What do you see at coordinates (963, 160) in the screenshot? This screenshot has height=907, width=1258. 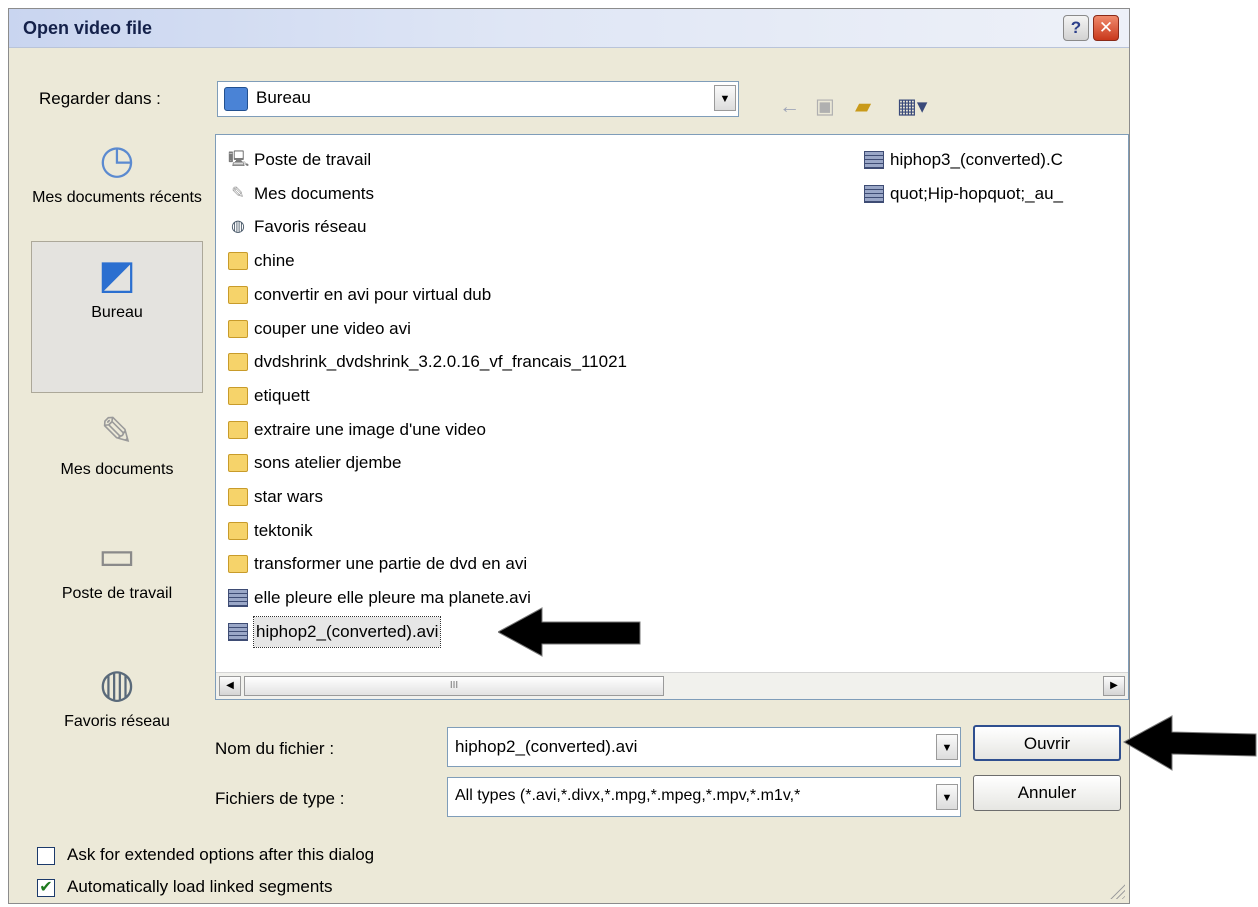 I see `list-item: hiphop3_(converted).C` at bounding box center [963, 160].